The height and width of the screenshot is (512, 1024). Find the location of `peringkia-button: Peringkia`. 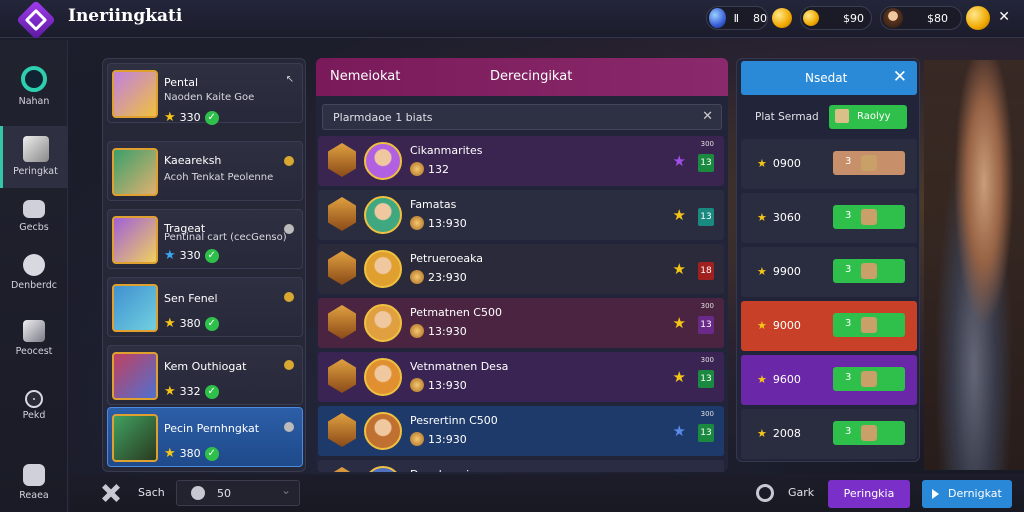

peringkia-button: Peringkia is located at coordinates (869, 494).